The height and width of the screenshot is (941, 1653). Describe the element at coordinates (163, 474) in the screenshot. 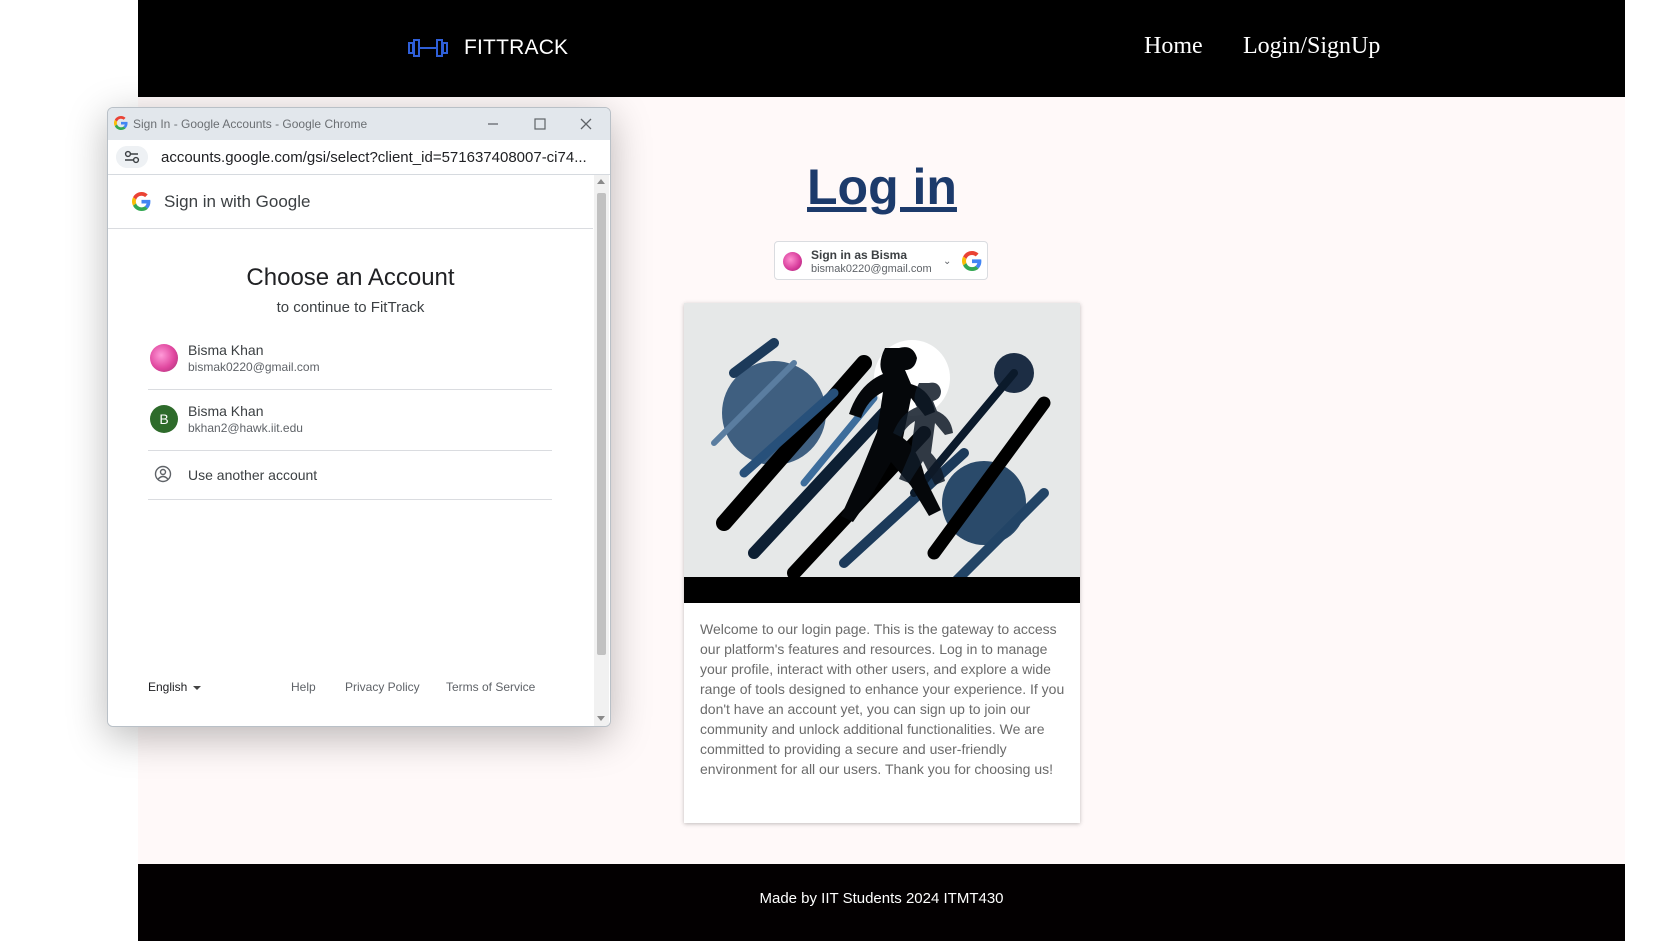

I see `account-circle-icon` at that location.